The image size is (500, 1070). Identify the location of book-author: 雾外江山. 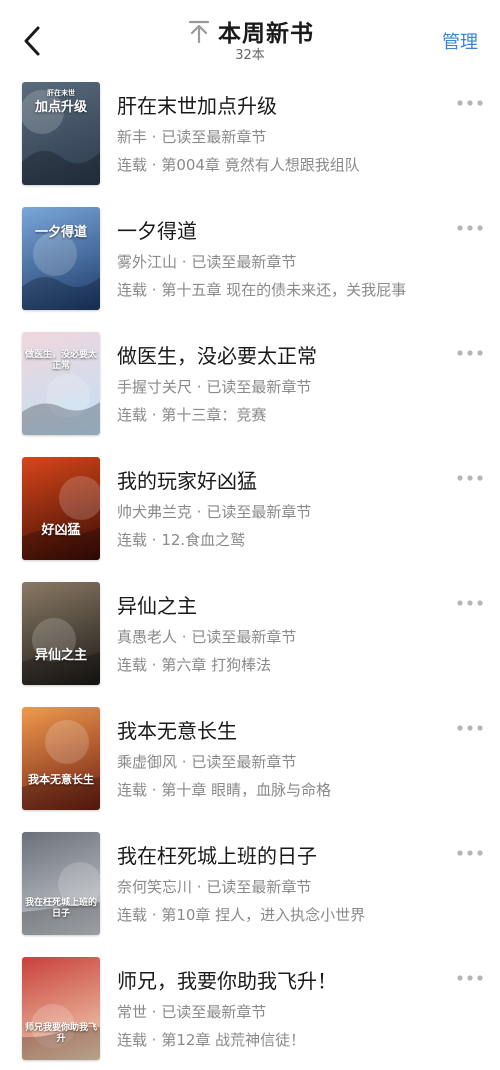
(147, 262).